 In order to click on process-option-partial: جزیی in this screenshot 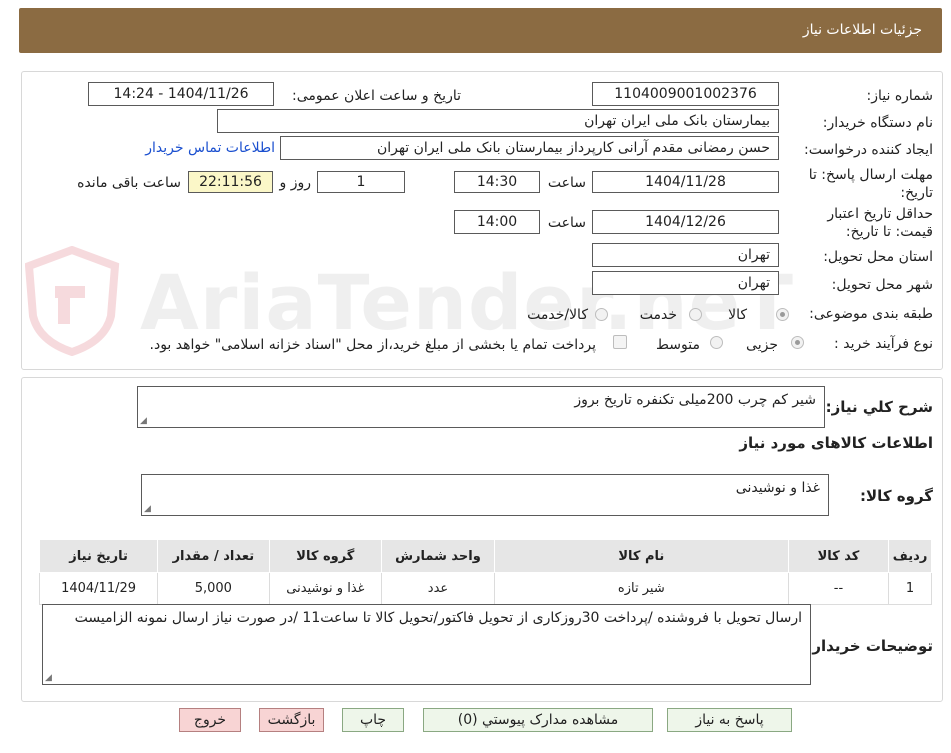, I will do `click(762, 345)`.